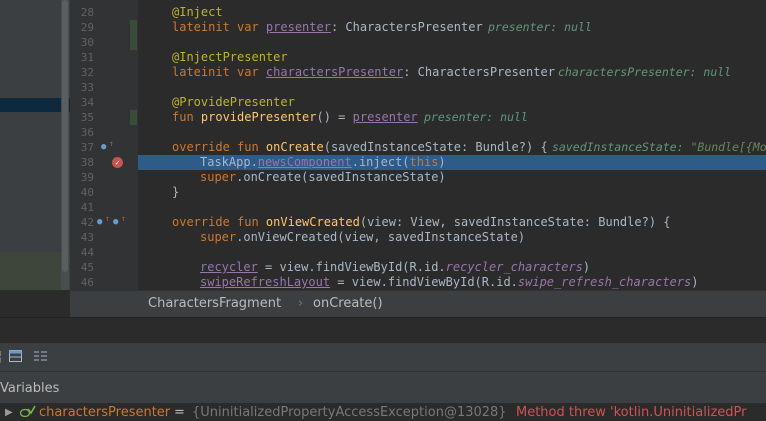 Image resolution: width=766 pixels, height=421 pixels. I want to click on code-text: }, so click(176, 192).